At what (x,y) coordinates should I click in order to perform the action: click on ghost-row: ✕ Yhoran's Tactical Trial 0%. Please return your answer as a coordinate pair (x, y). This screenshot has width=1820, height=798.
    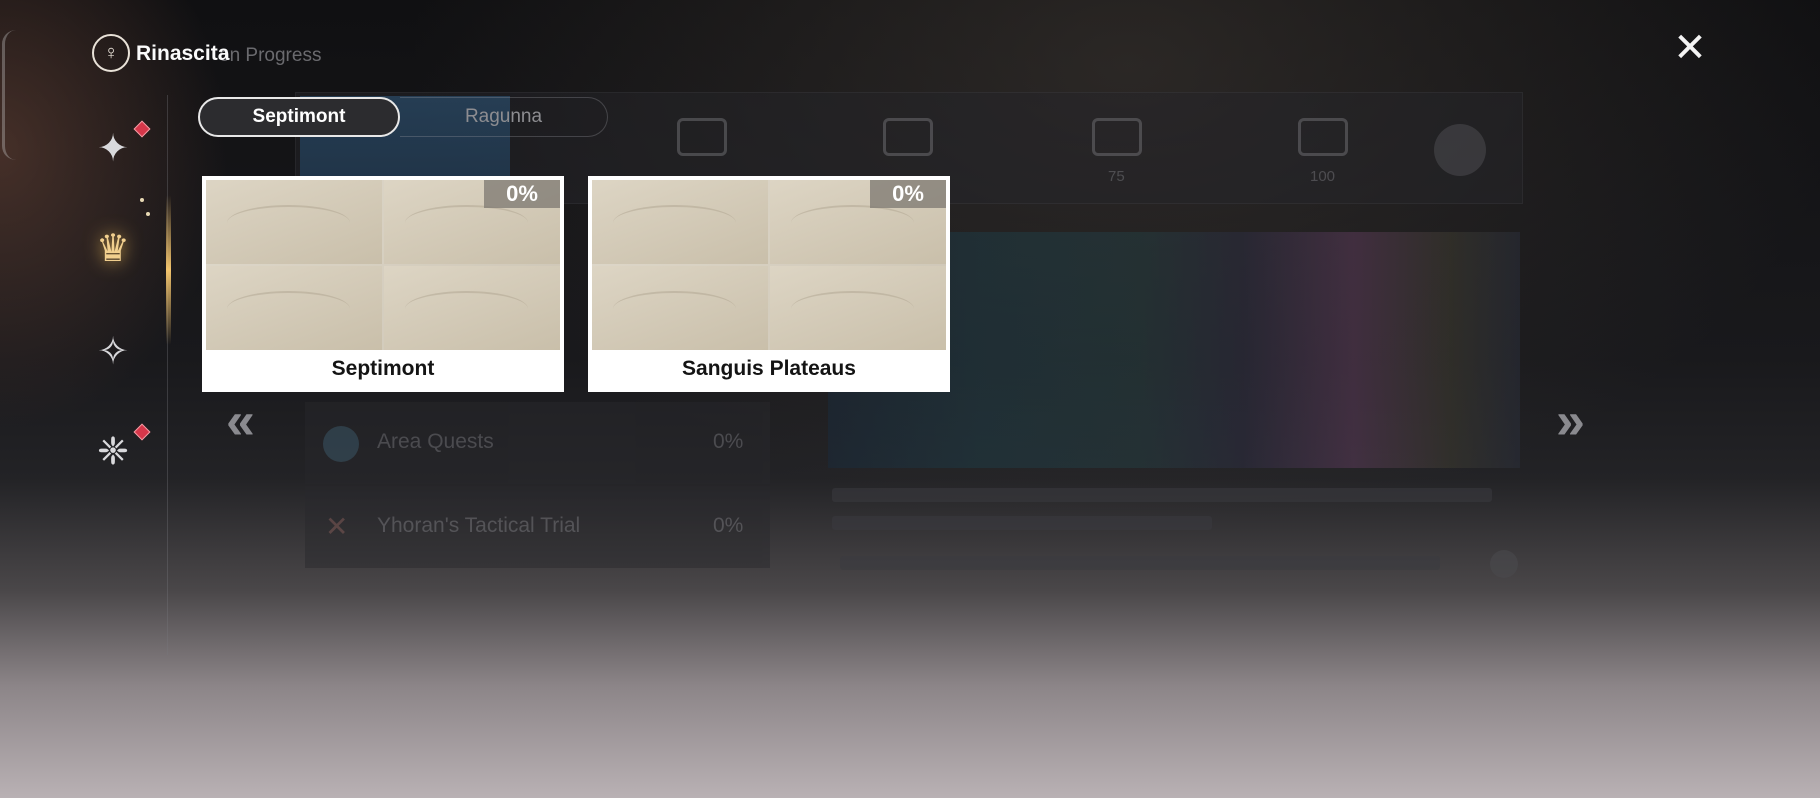
    Looking at the image, I should click on (537, 527).